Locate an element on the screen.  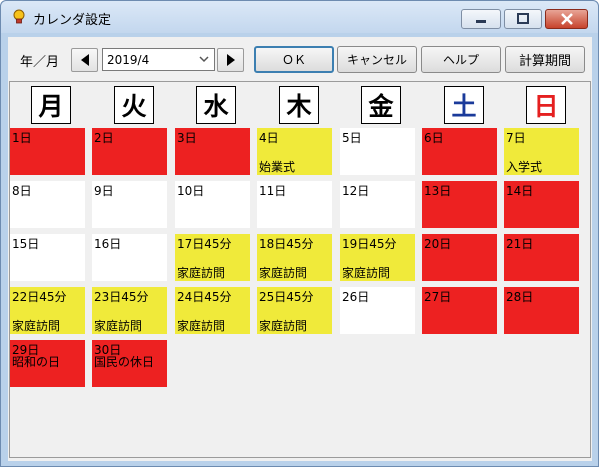
calendar-day-cell: 26日 is located at coordinates (377, 310).